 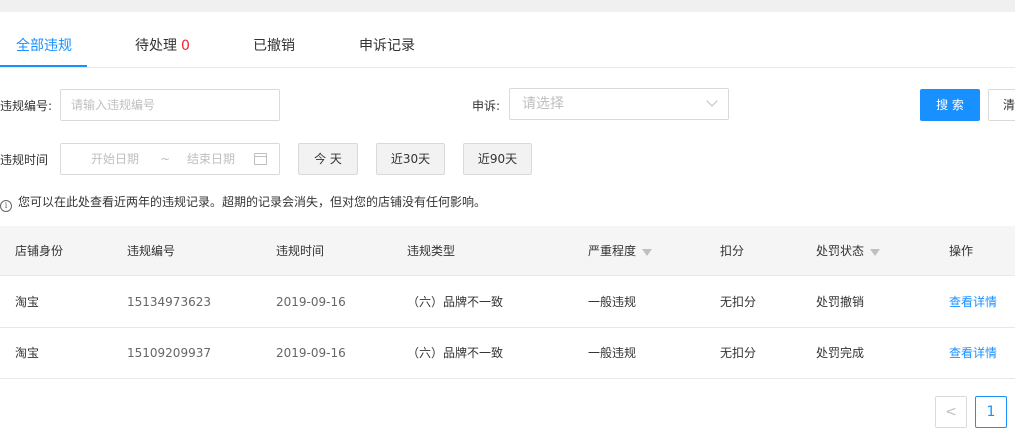 What do you see at coordinates (274, 46) in the screenshot?
I see `tab-label: 已撤销` at bounding box center [274, 46].